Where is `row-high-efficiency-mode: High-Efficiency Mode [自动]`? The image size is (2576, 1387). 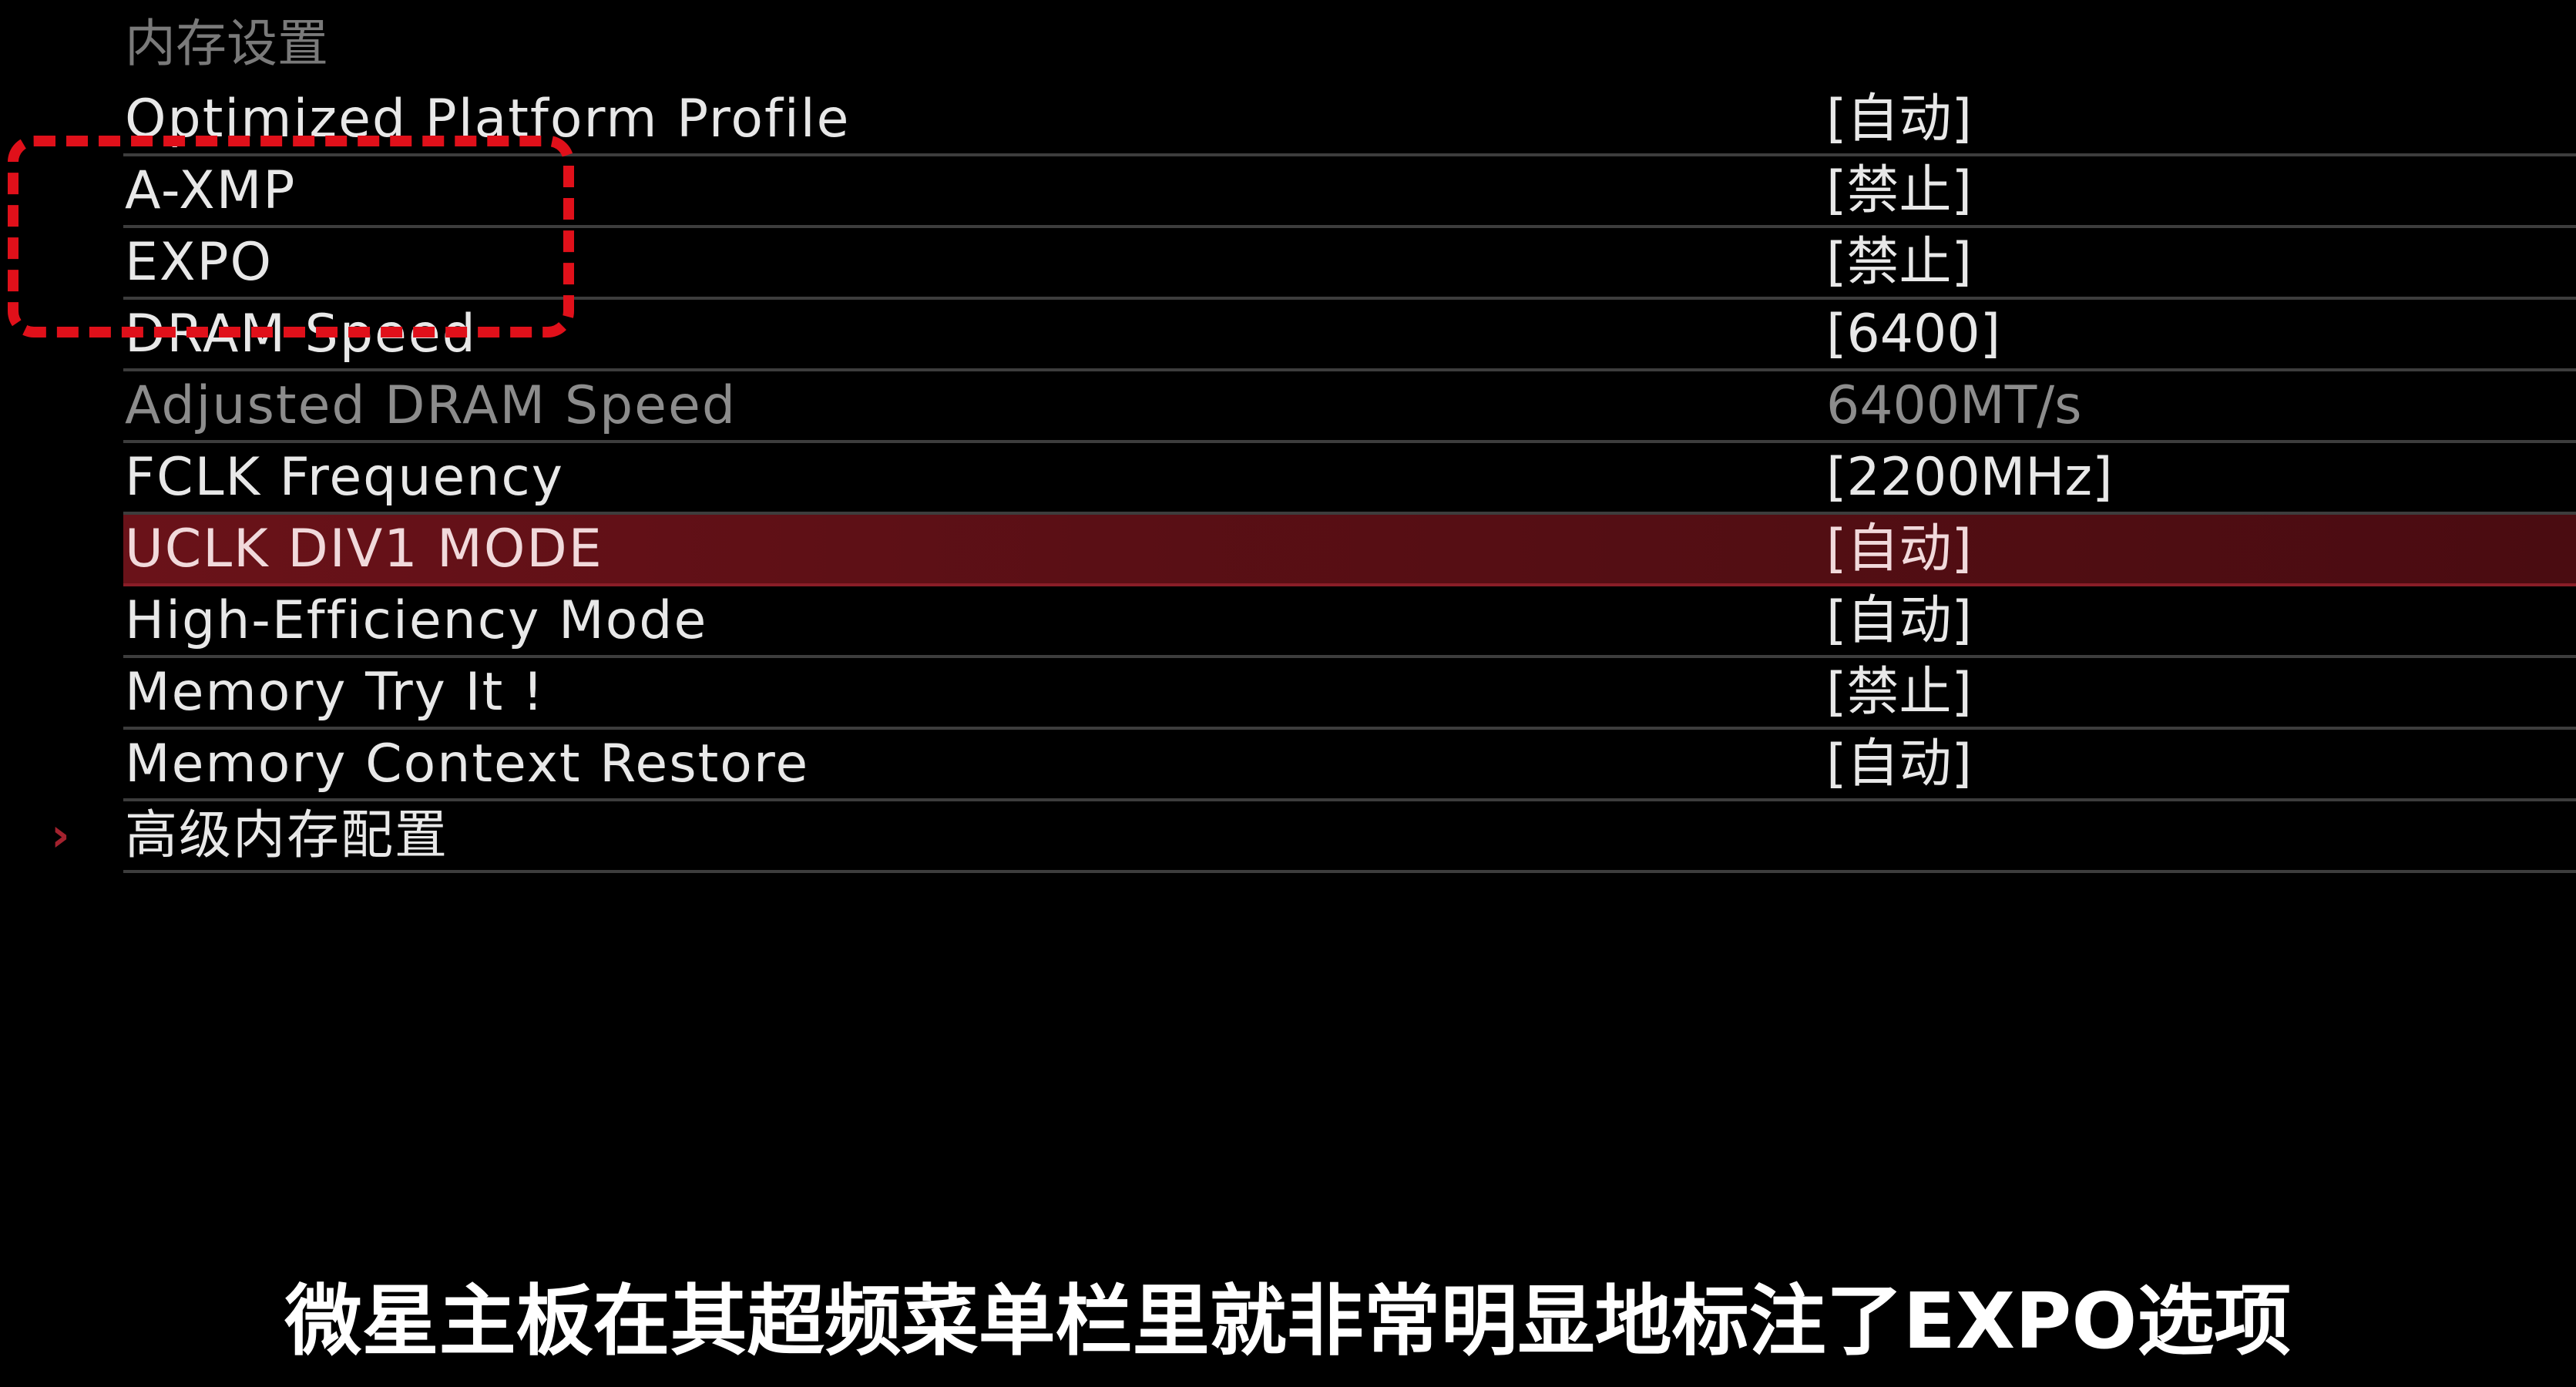 row-high-efficiency-mode: High-Efficiency Mode [自动] is located at coordinates (1288, 622).